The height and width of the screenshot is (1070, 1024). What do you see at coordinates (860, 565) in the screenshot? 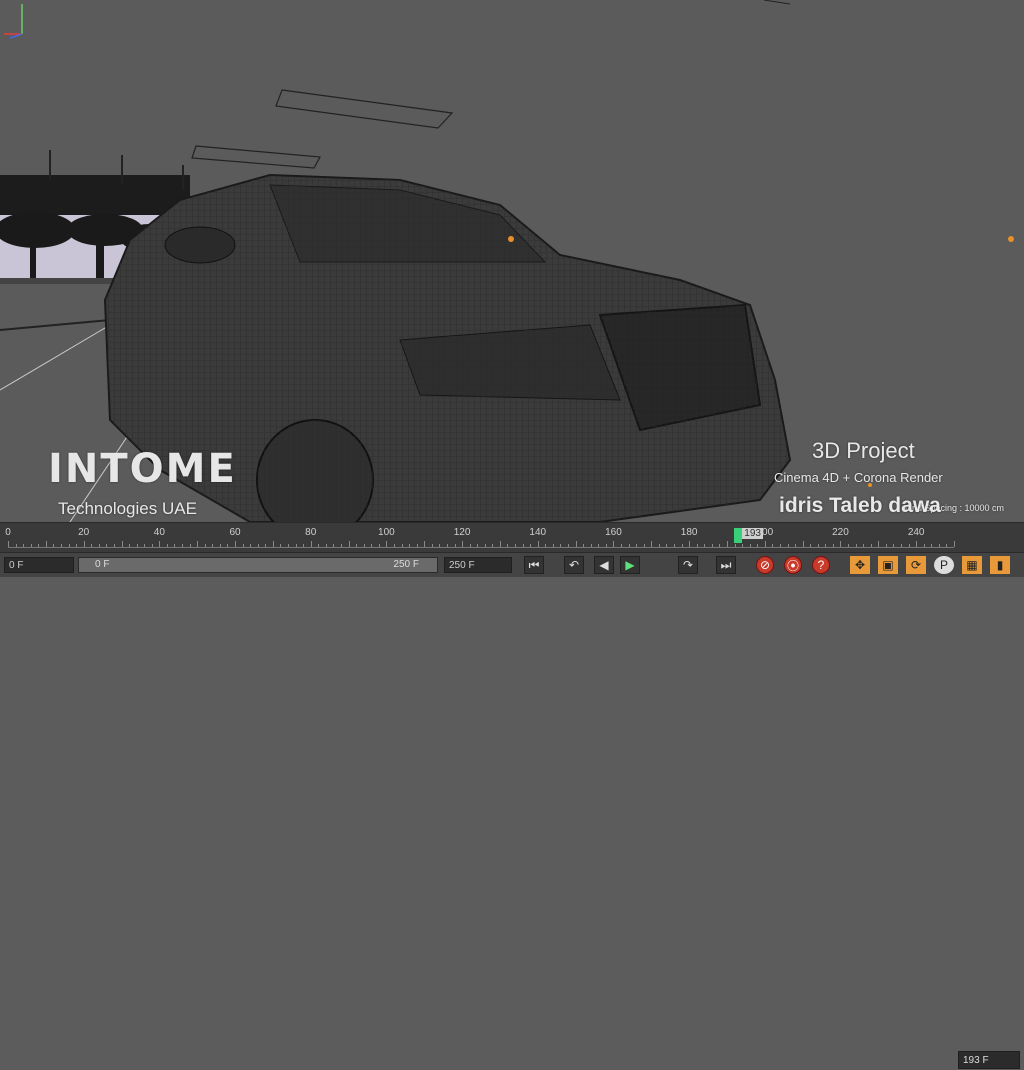
I see `move-key-icon: ✥` at bounding box center [860, 565].